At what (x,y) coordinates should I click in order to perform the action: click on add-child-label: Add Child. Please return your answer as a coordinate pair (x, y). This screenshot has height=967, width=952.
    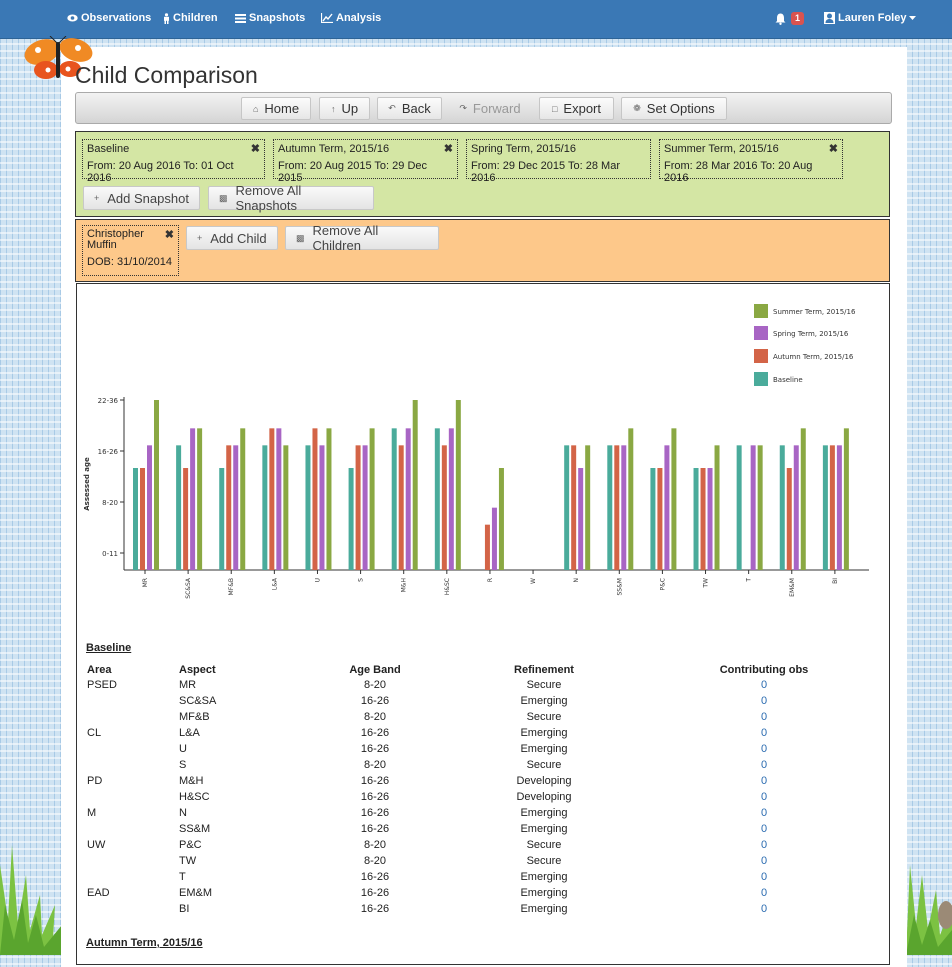
    Looking at the image, I should click on (238, 238).